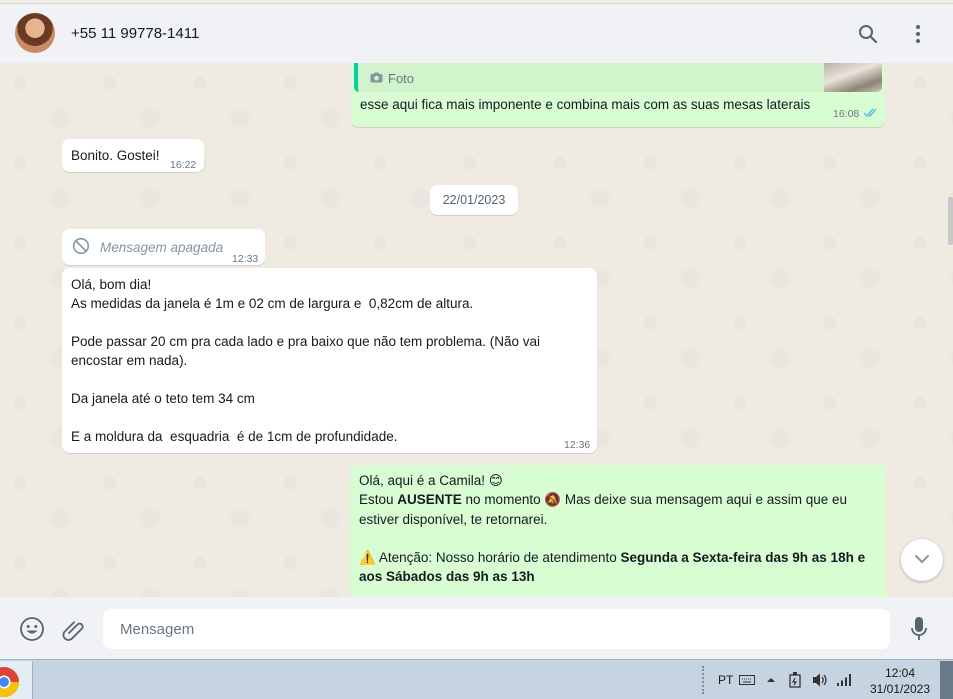 This screenshot has height=699, width=953. I want to click on more-vertical-icon, so click(918, 34).